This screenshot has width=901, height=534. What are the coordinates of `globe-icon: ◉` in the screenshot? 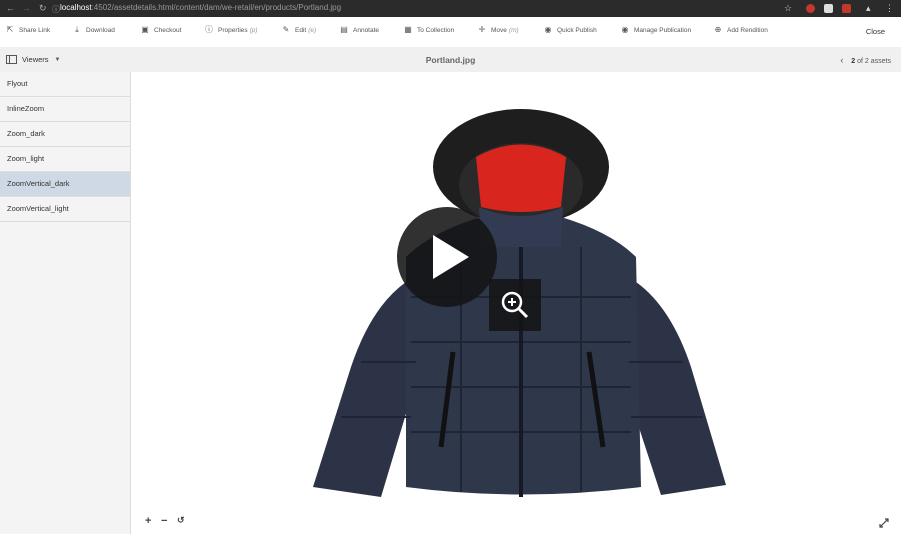 It's located at (548, 29).